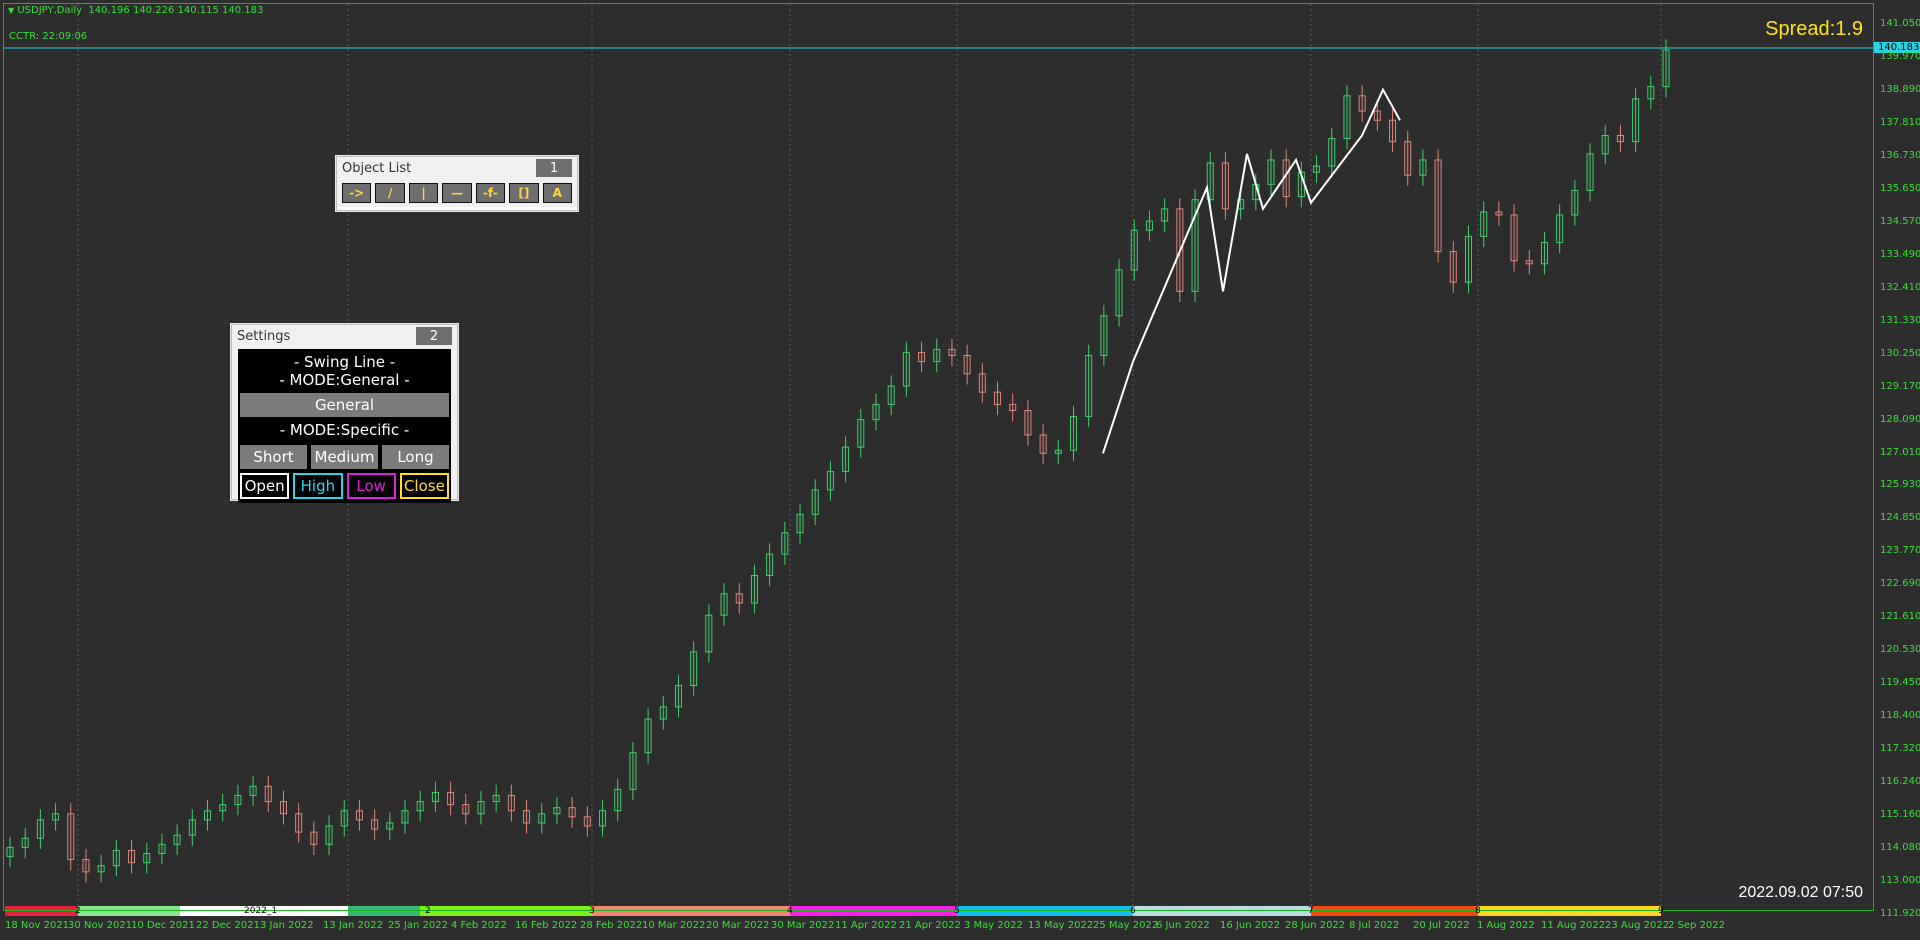  I want to click on medium-button: Medium, so click(344, 457).